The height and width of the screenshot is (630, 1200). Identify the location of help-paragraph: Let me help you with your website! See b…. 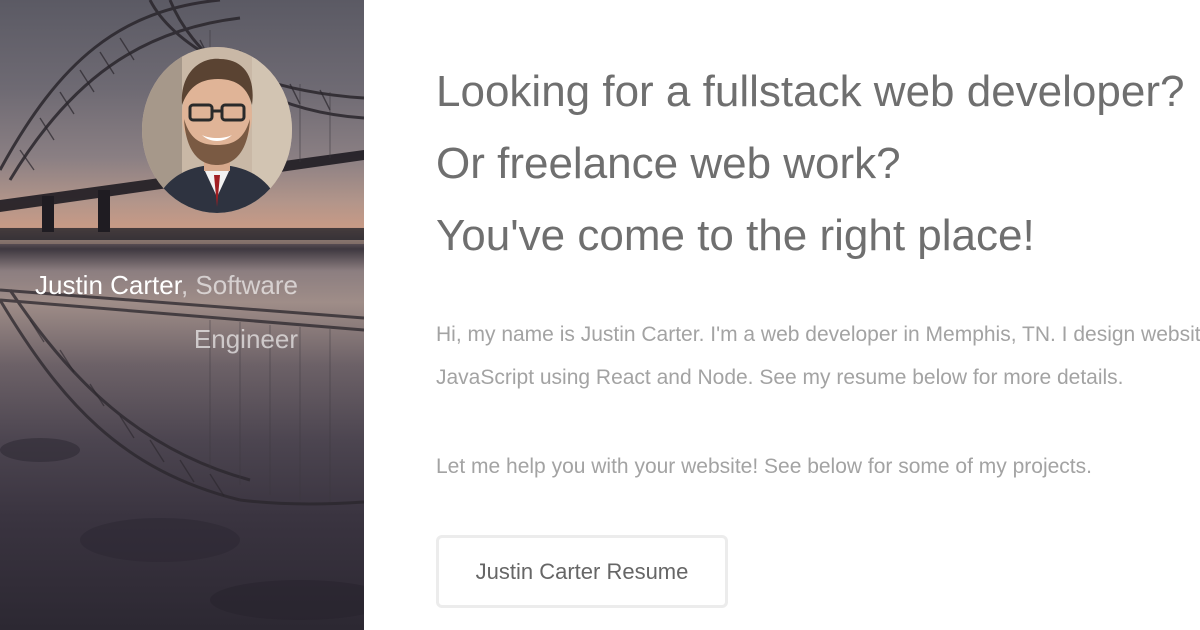
(764, 466).